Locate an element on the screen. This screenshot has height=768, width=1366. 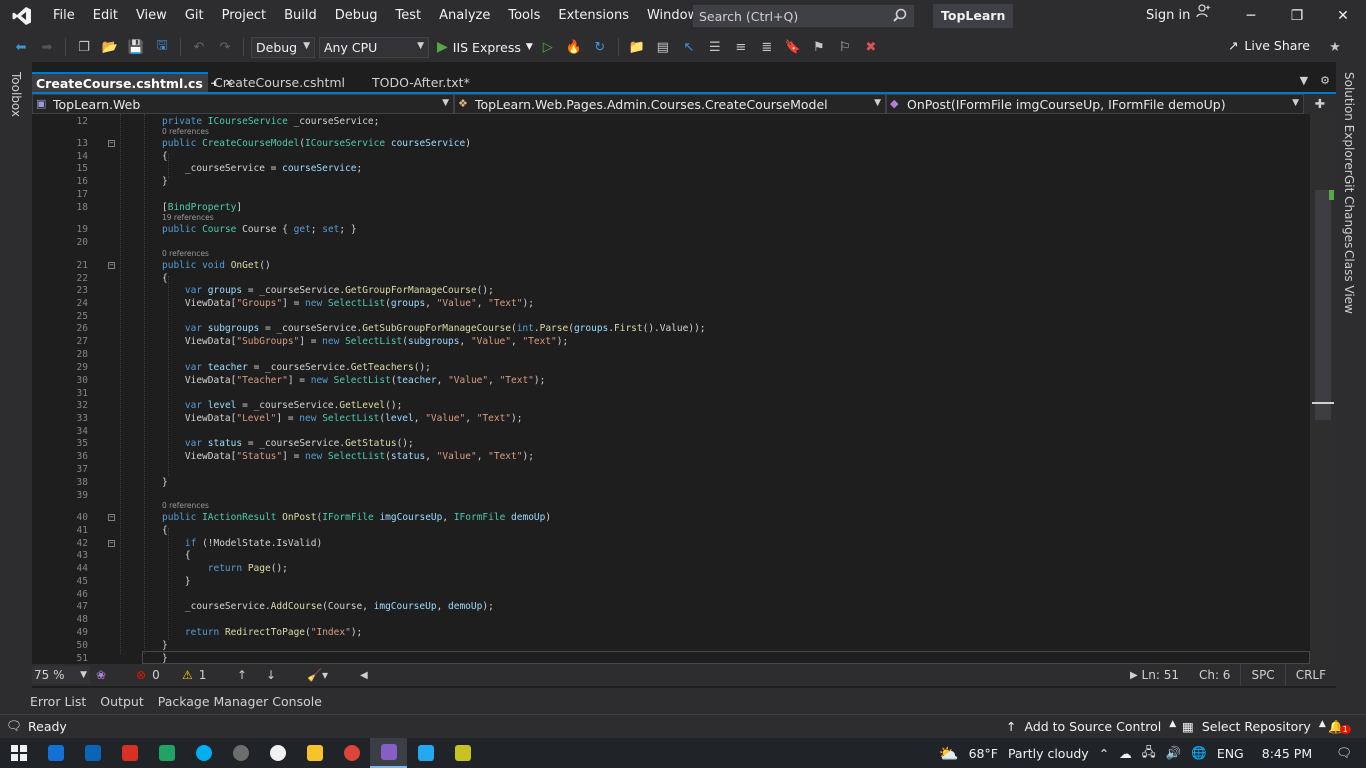
restore-button: ❐ is located at coordinates (1297, 16).